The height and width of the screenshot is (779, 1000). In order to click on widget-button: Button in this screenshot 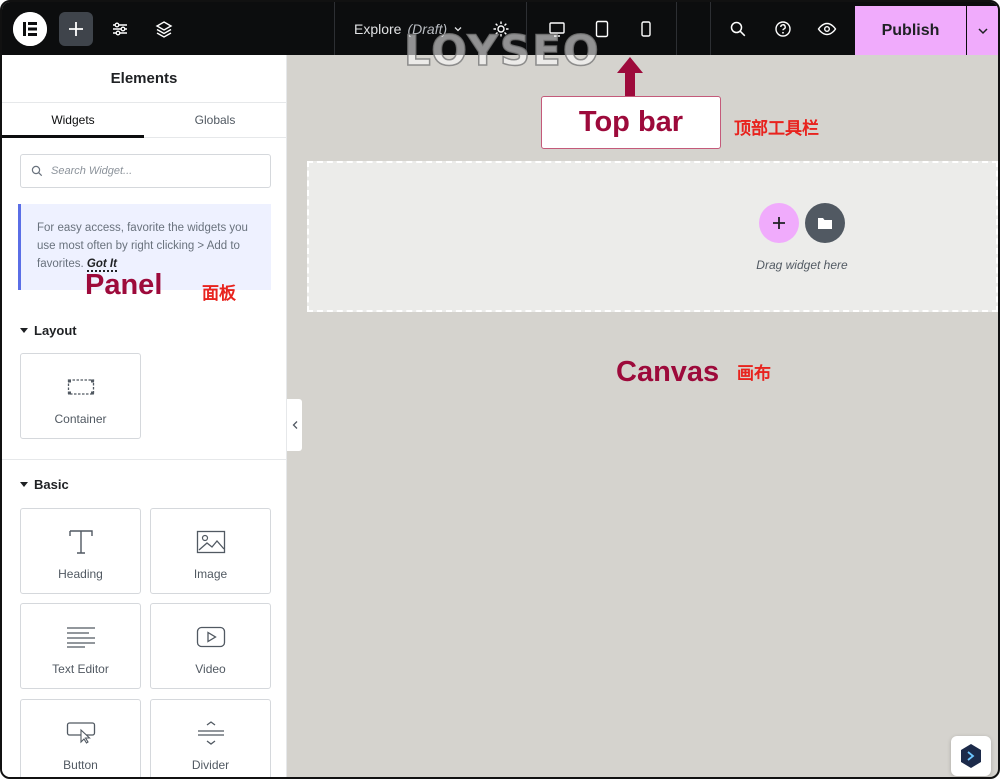, I will do `click(80, 738)`.